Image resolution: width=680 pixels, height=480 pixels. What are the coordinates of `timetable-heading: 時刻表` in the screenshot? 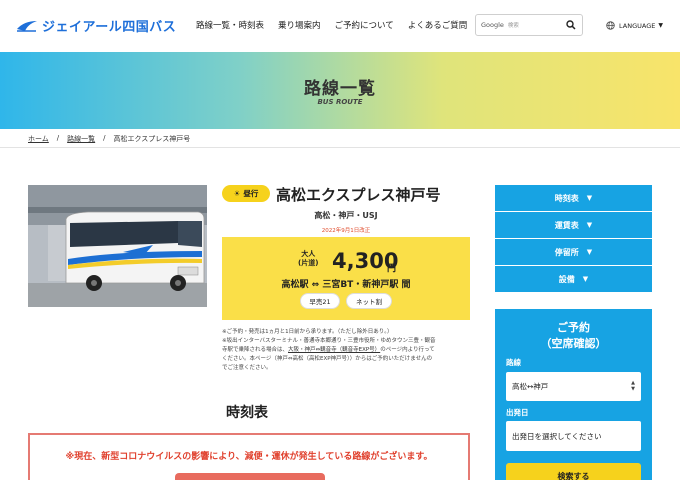 It's located at (247, 413).